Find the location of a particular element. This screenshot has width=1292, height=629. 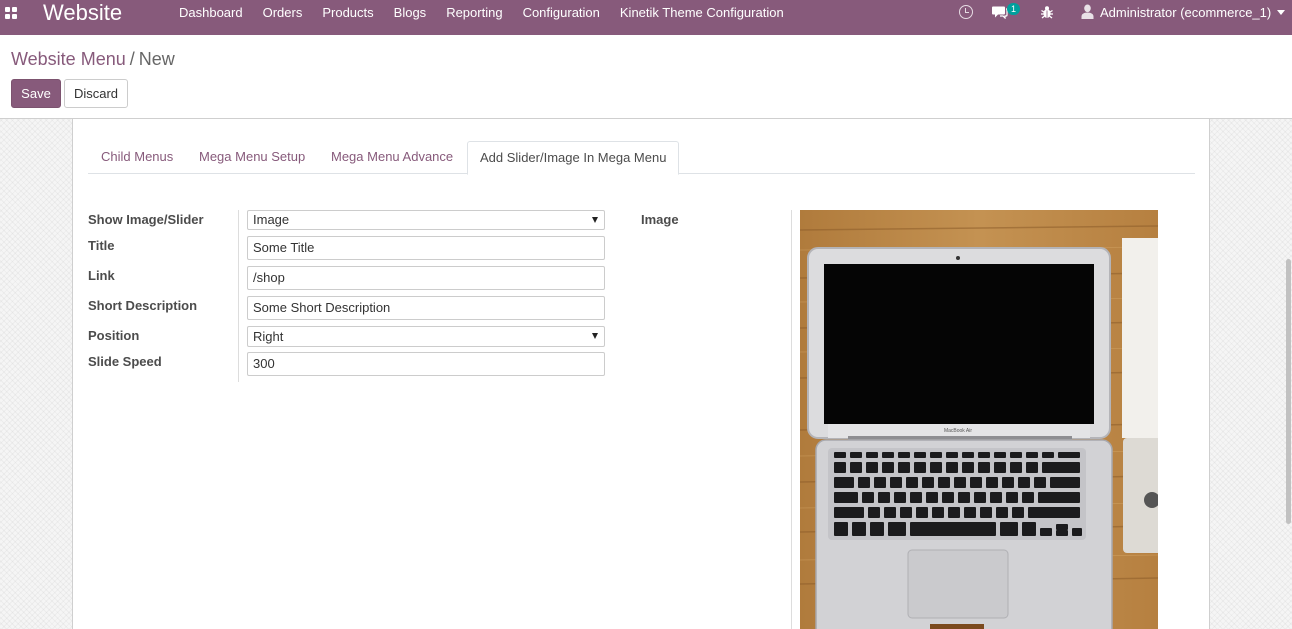

menu-item-configuration: Configuration is located at coordinates (561, 12).